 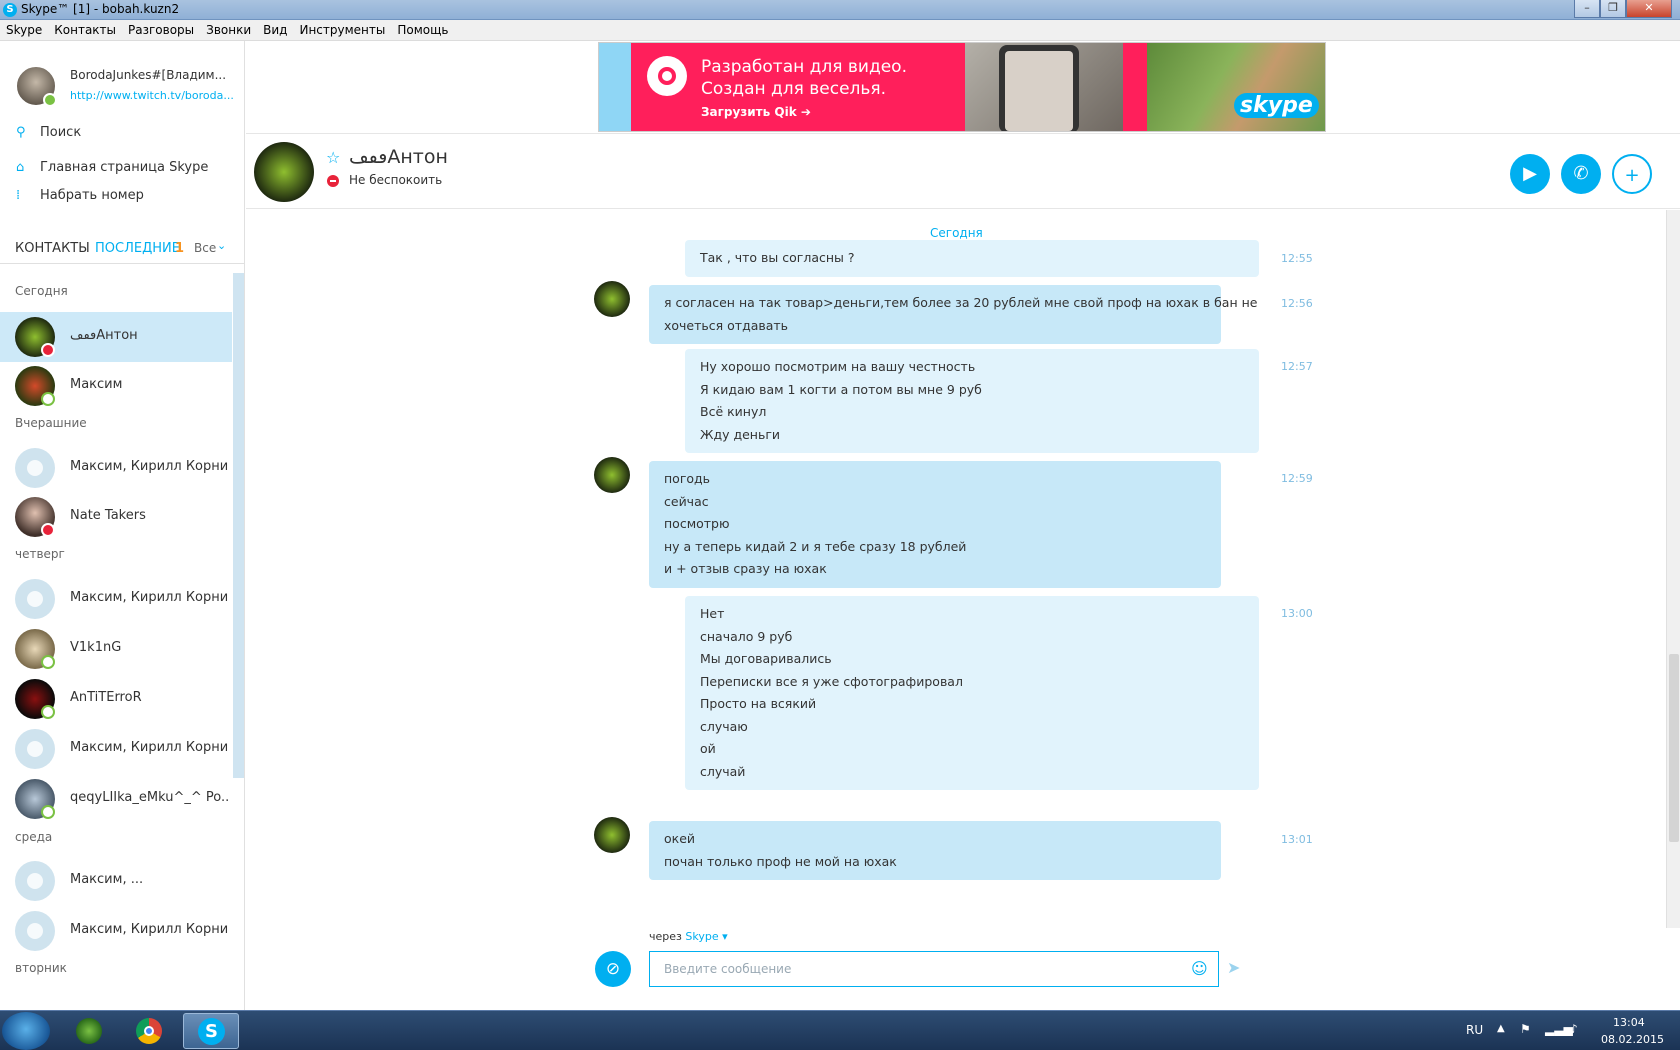 I want to click on message-line: Я кидаю вам 1 когти а потом вы мне 9 руб, so click(x=841, y=389).